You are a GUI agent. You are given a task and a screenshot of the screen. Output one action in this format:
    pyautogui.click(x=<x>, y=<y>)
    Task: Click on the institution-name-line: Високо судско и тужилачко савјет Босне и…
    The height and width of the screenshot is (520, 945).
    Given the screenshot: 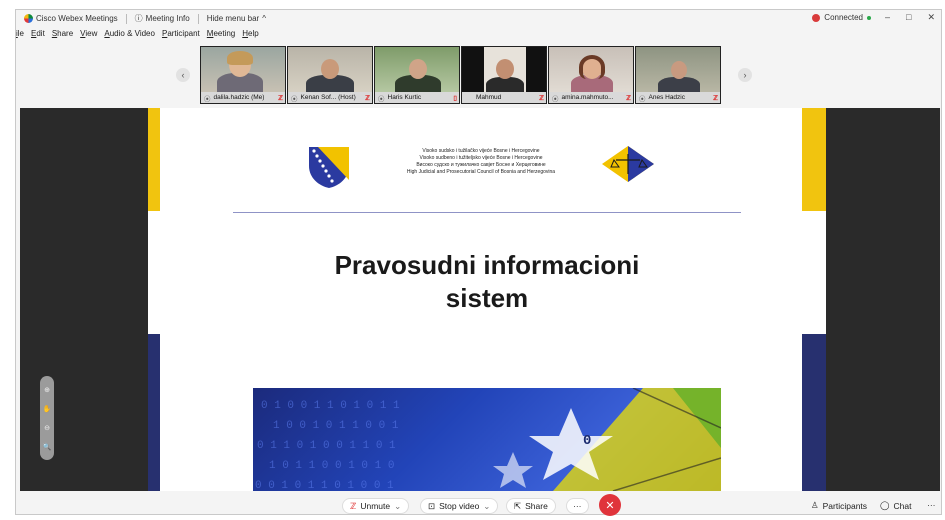 What is the action you would take?
    pyautogui.click(x=481, y=165)
    